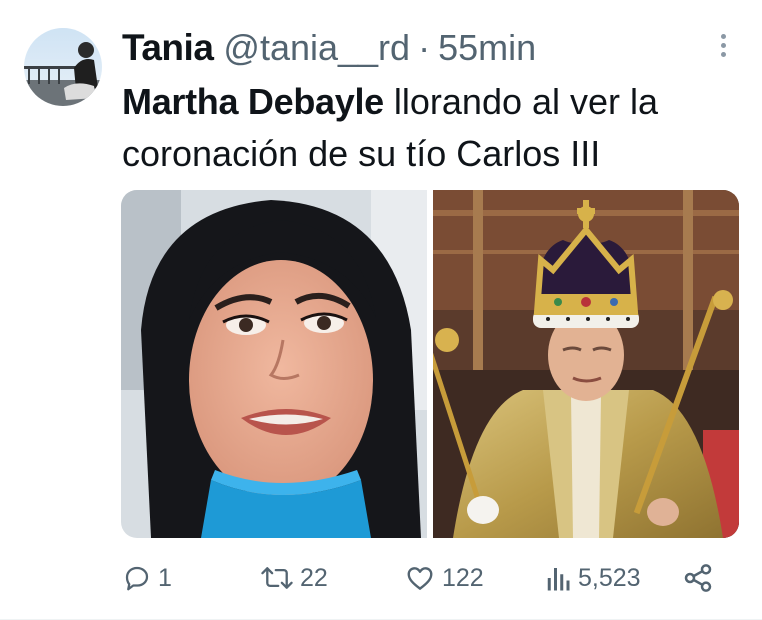 The width and height of the screenshot is (762, 620). Describe the element at coordinates (723, 47) in the screenshot. I see `more-options-icon` at that location.